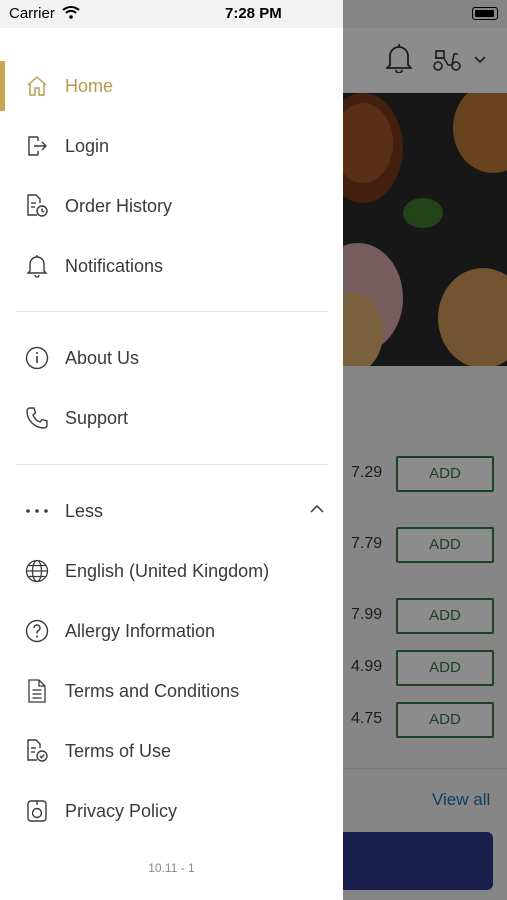 This screenshot has width=507, height=900. What do you see at coordinates (32, 13) in the screenshot?
I see `carrier-label: Carrier` at bounding box center [32, 13].